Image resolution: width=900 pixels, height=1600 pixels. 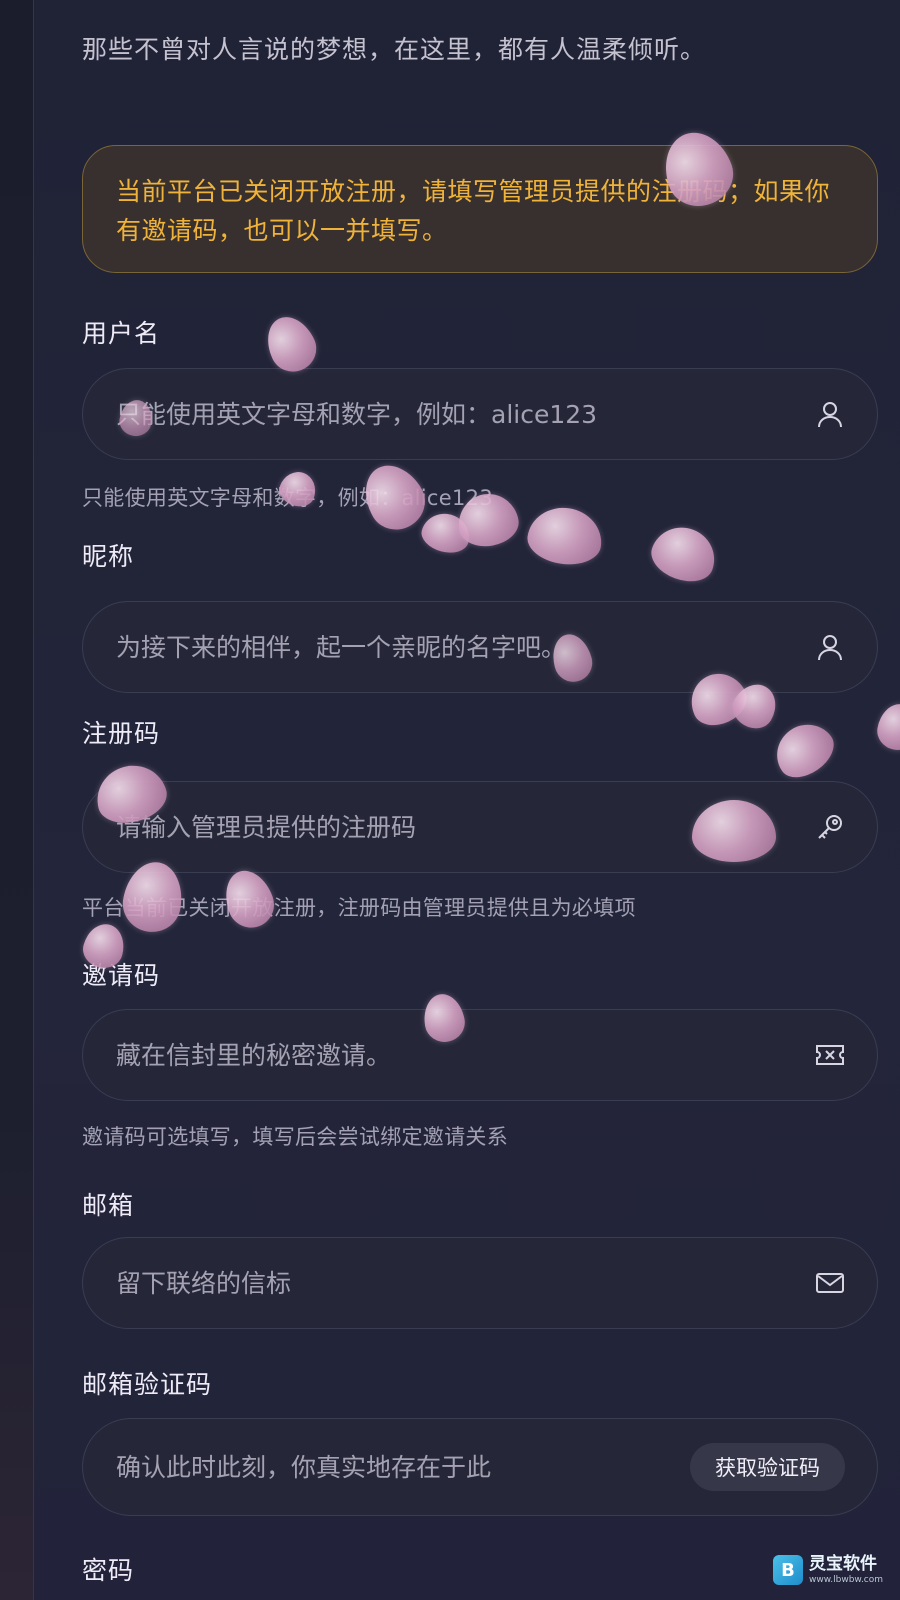 What do you see at coordinates (394, 49) in the screenshot?
I see `intro-text: 那些不曾对人言说的梦想，在这里，都有人温柔倾听。` at bounding box center [394, 49].